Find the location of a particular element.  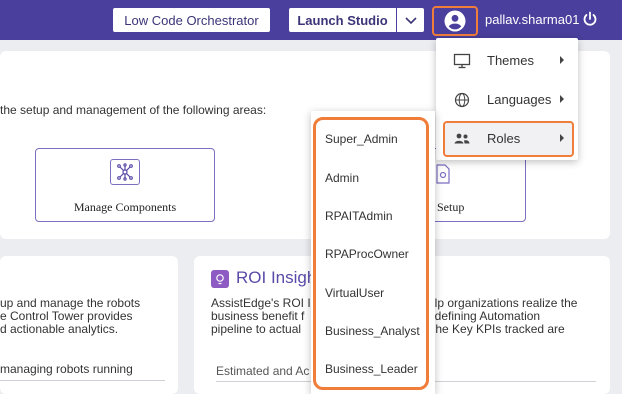

username-label: pallav.sharma01 is located at coordinates (532, 19).